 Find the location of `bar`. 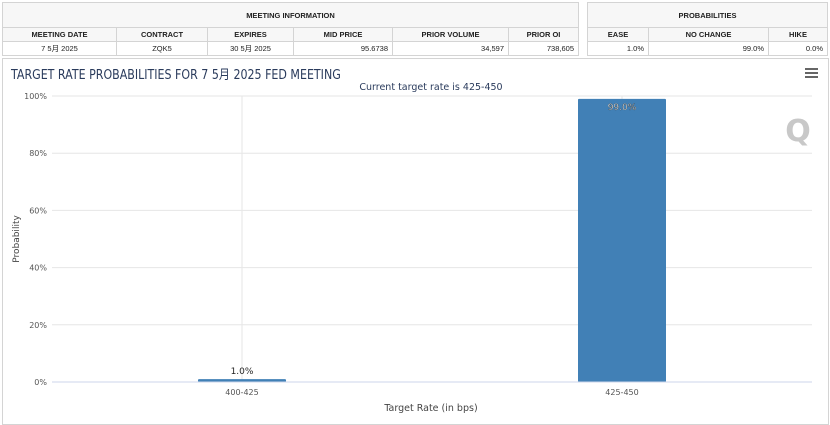

bar is located at coordinates (622, 240).